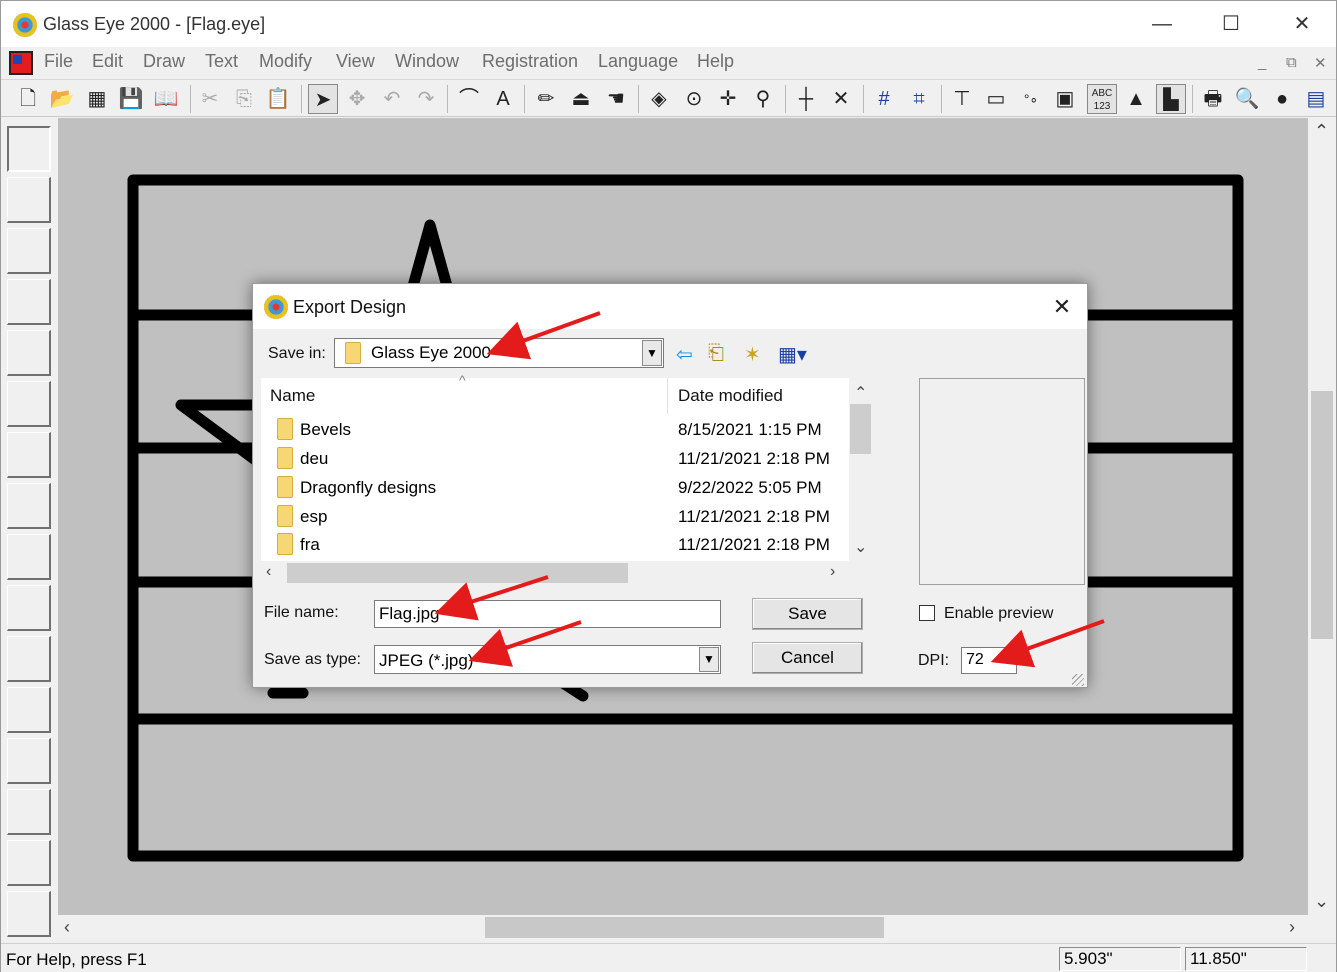 This screenshot has width=1337, height=972. Describe the element at coordinates (1291, 62) in the screenshot. I see `mdi-restore-button: ⧉` at that location.